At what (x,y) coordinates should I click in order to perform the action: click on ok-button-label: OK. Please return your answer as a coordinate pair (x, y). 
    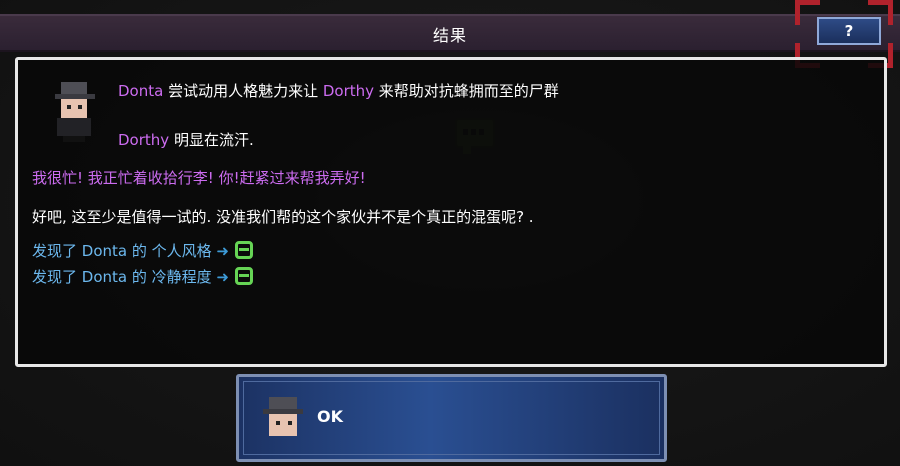
    Looking at the image, I should click on (330, 416).